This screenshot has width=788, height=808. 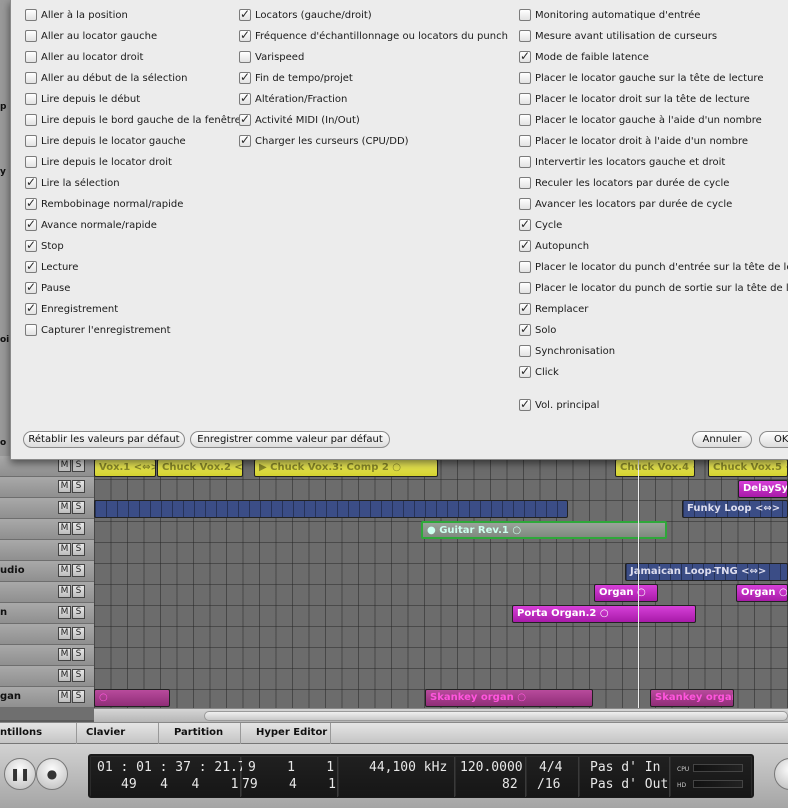 I want to click on region: Chuck Vox.2 <⇔>, so click(x=200, y=468).